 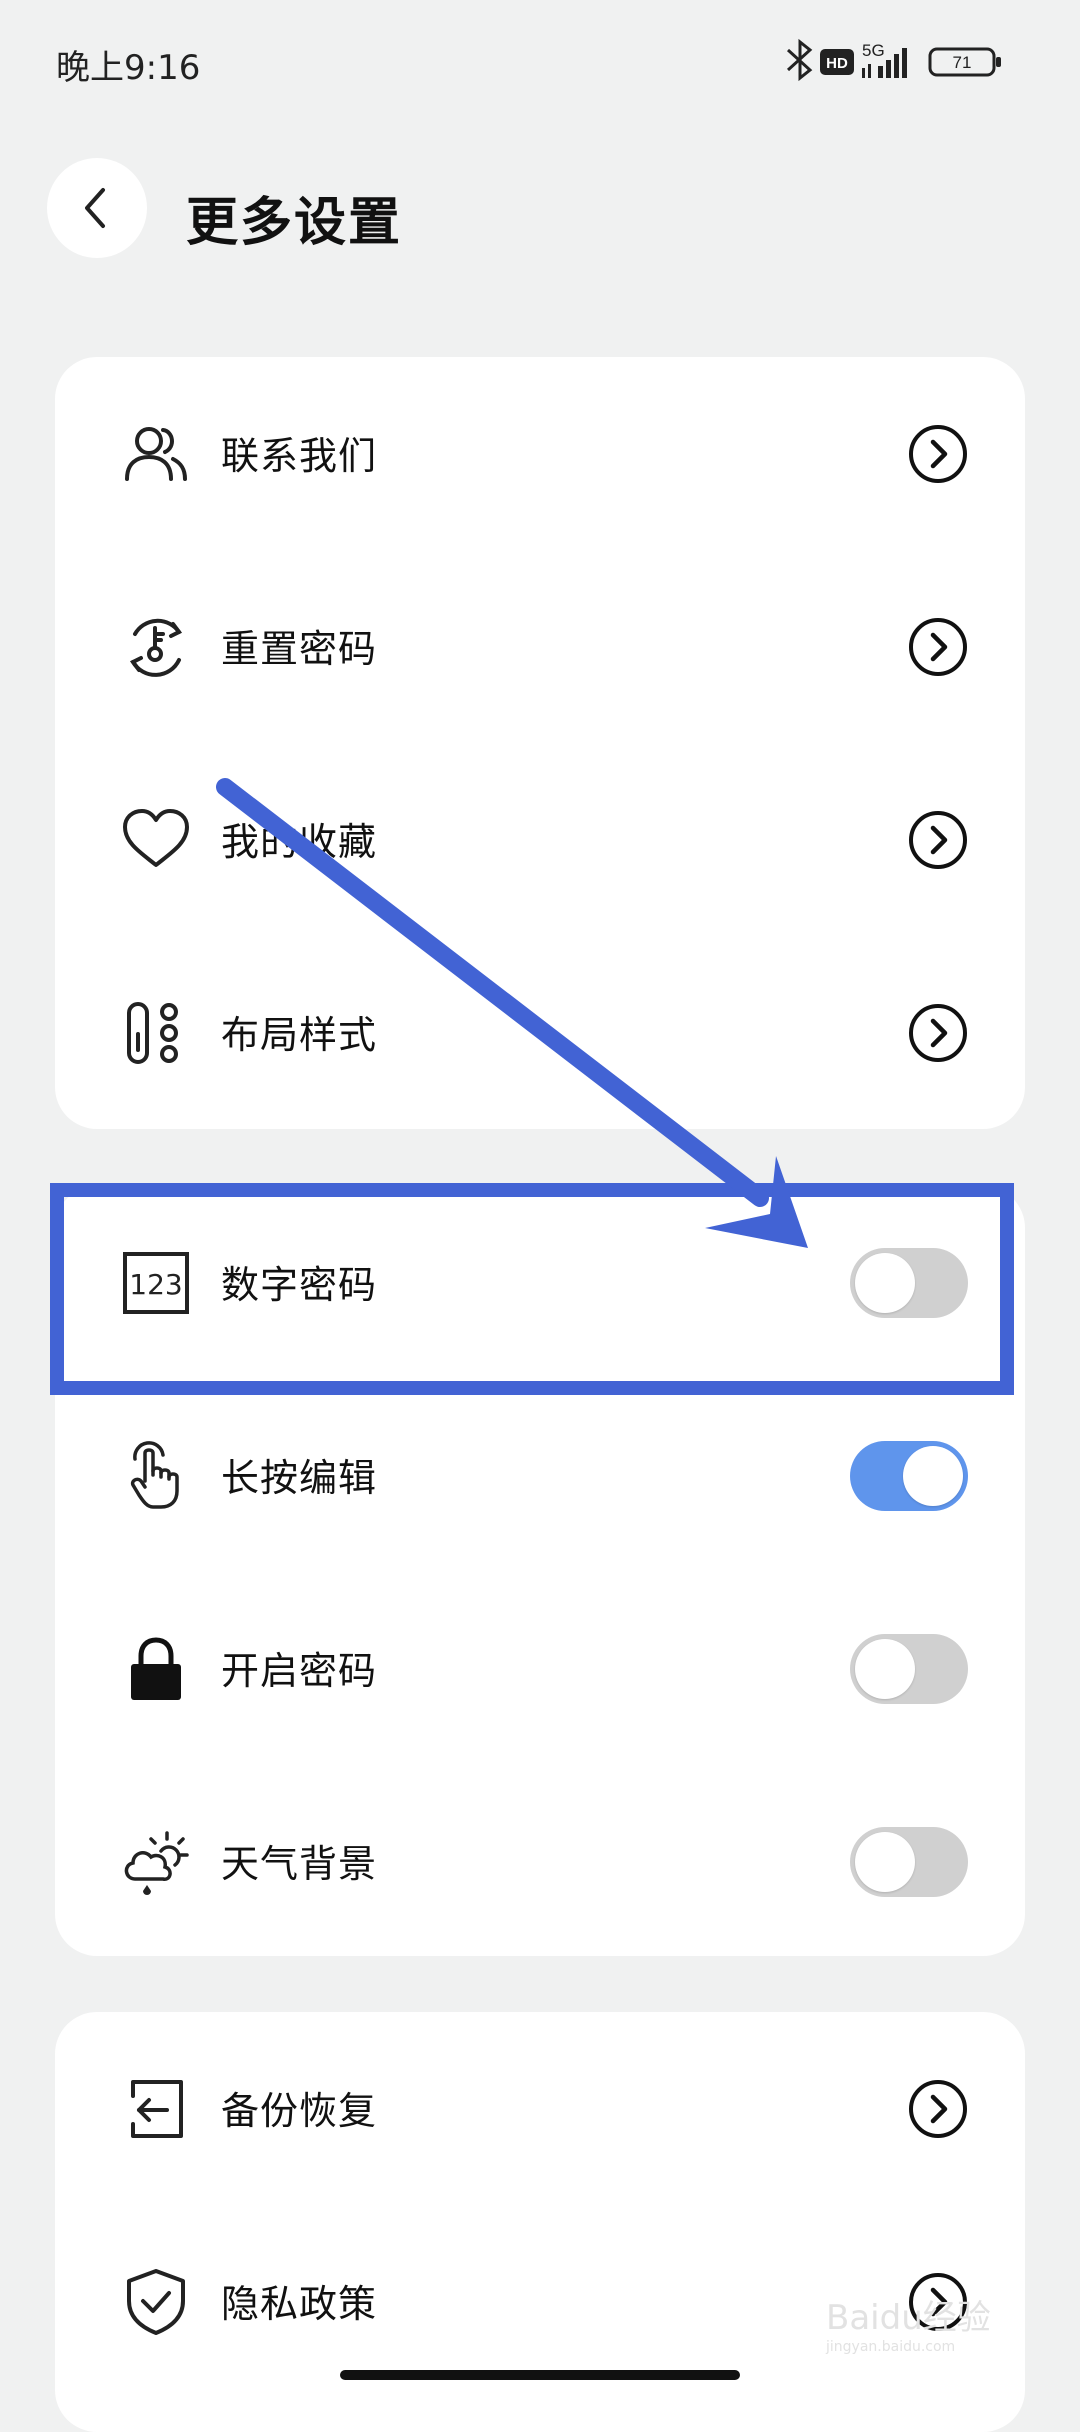 I want to click on row-label: 我的收藏, so click(x=299, y=842).